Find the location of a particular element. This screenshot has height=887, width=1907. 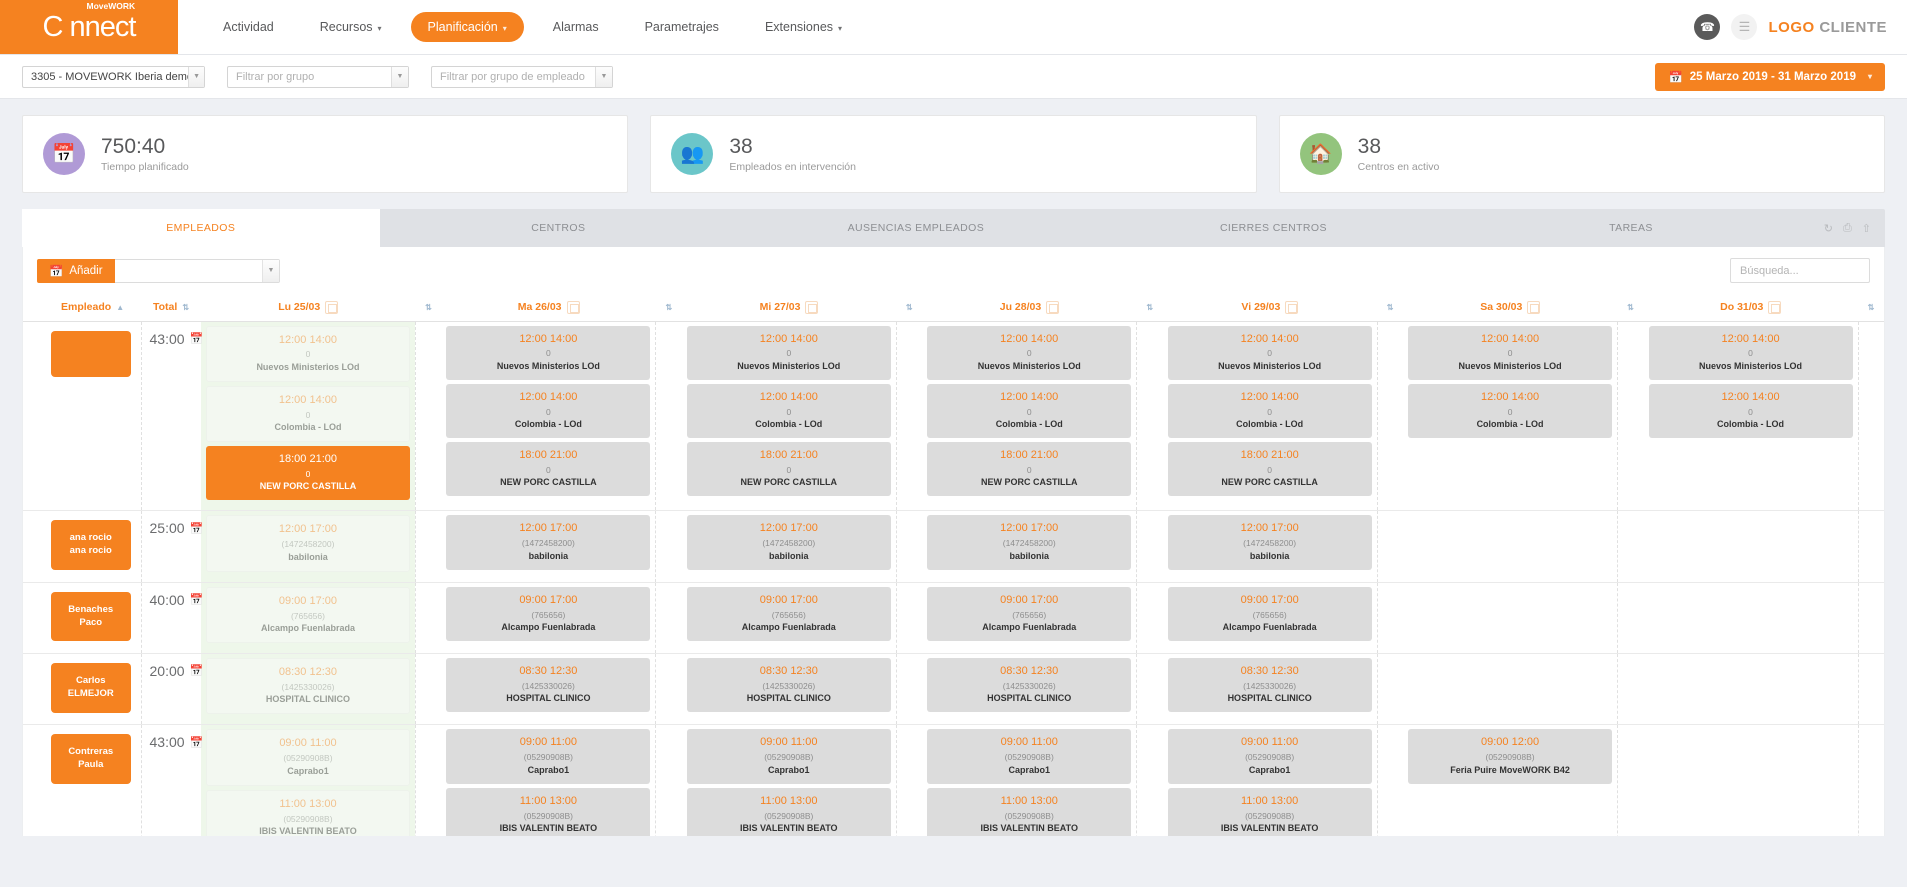

add-type-select: ▼ is located at coordinates (197, 270).